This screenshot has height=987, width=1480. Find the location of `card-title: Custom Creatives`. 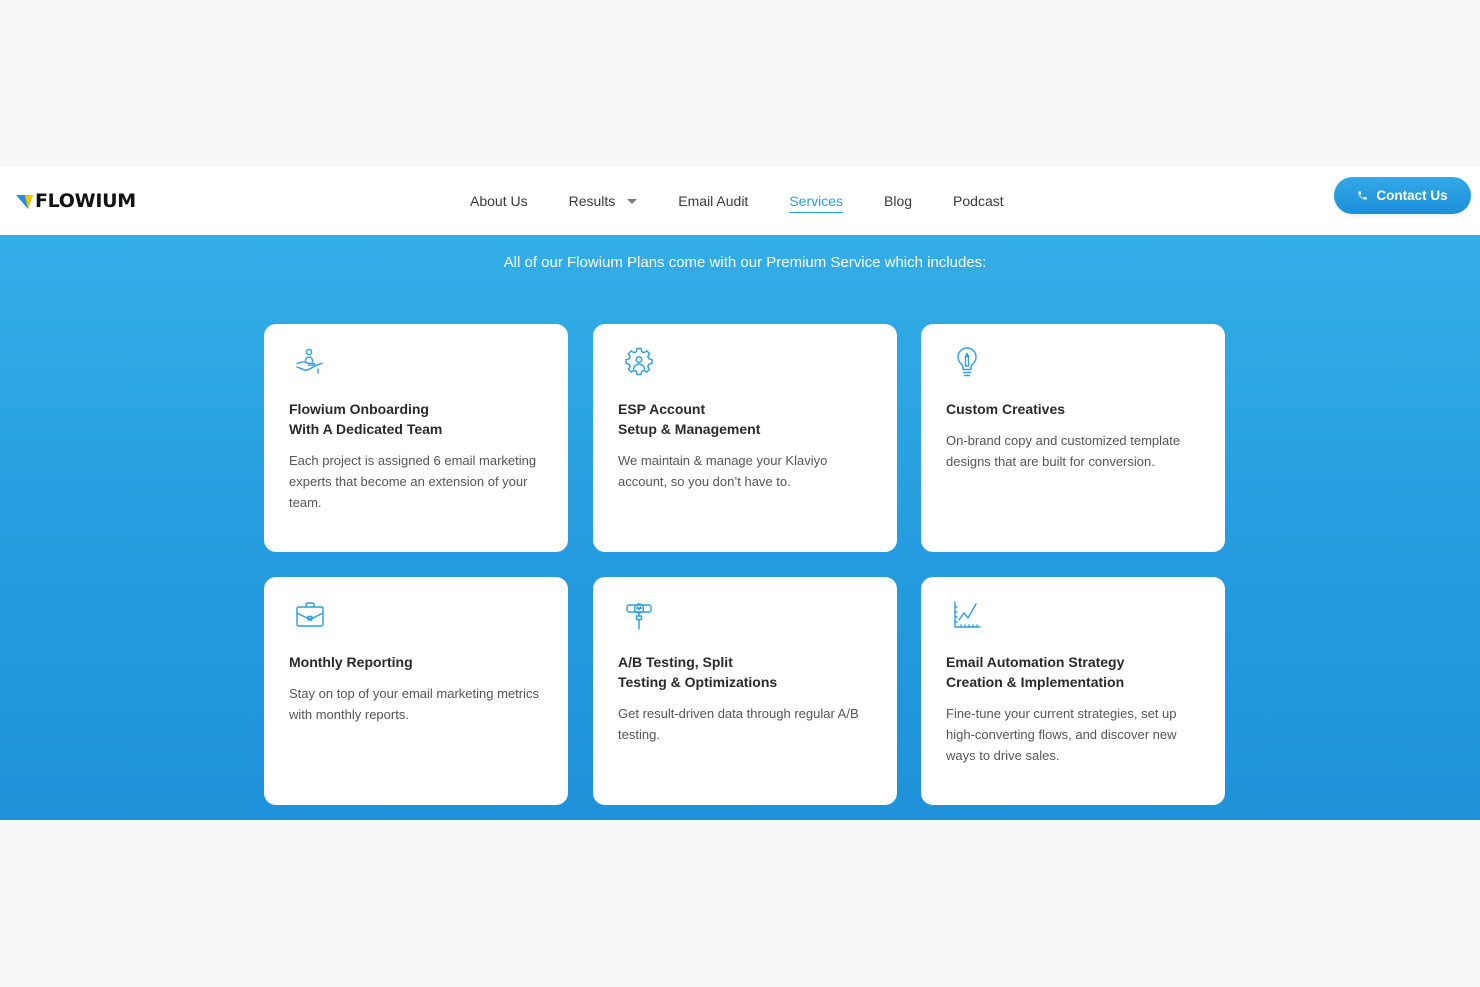

card-title: Custom Creatives is located at coordinates (1075, 409).